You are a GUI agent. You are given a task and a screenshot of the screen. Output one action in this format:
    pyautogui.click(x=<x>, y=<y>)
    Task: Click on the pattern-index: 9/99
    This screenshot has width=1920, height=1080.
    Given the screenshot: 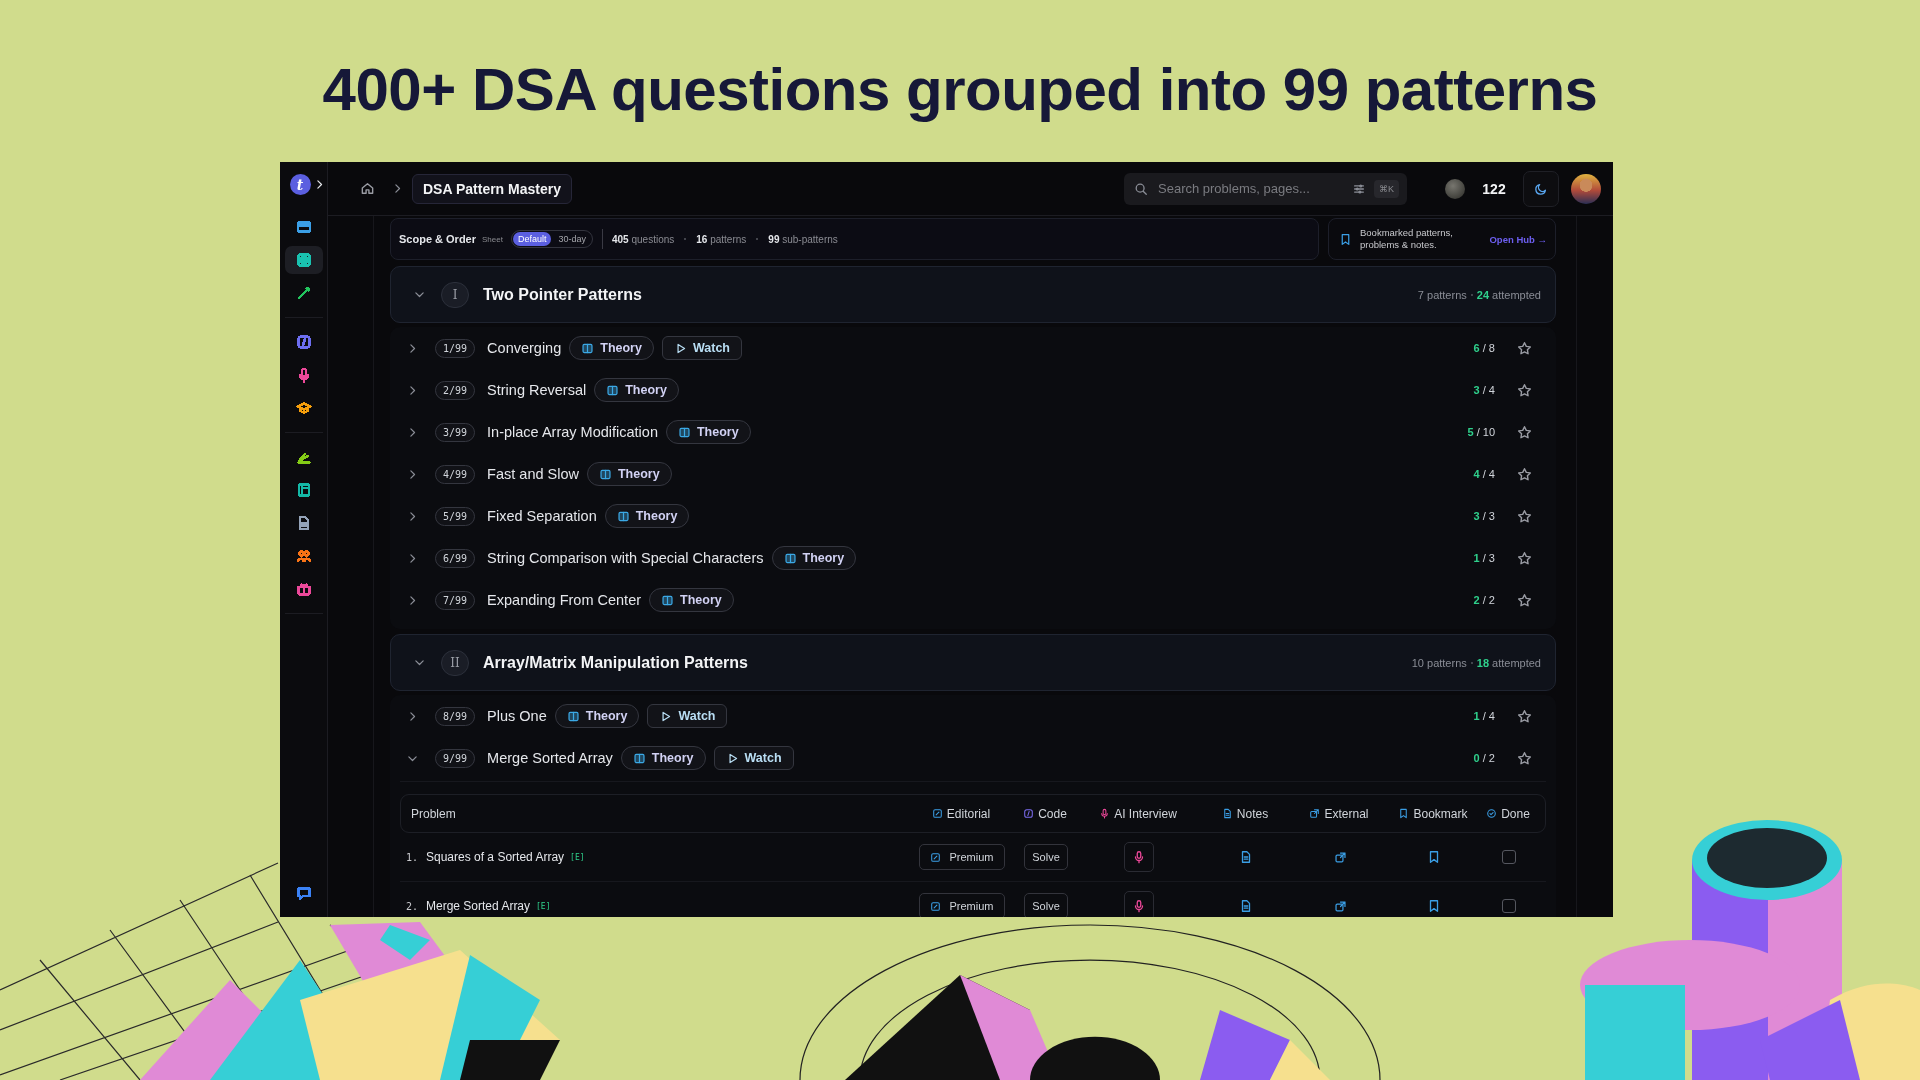 What is the action you would take?
    pyautogui.click(x=455, y=758)
    